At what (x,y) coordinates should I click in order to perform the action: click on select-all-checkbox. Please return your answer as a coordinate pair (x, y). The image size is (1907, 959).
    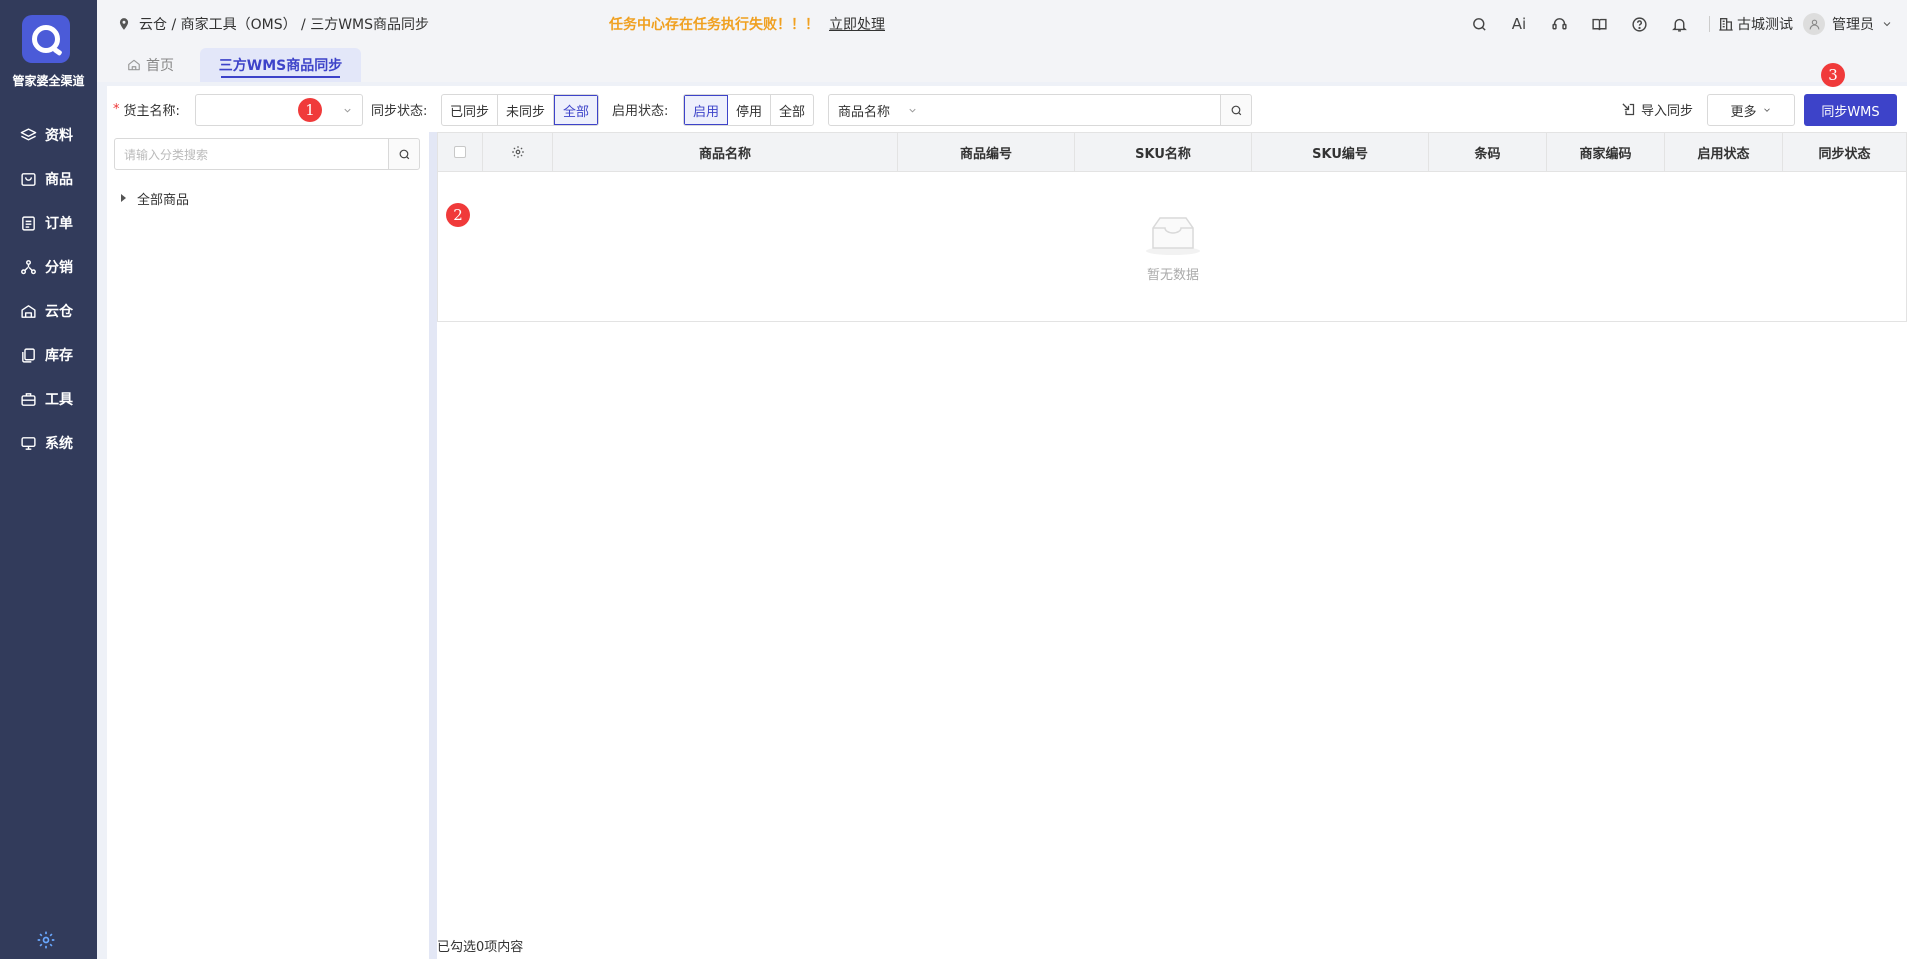
    Looking at the image, I should click on (460, 152).